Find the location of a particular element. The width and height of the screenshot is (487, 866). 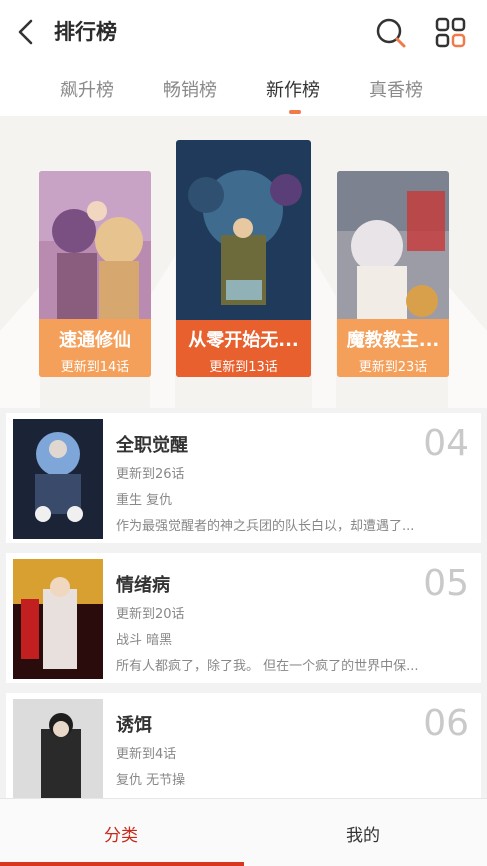

tab-fragrant: 真香榜 is located at coordinates (396, 89).